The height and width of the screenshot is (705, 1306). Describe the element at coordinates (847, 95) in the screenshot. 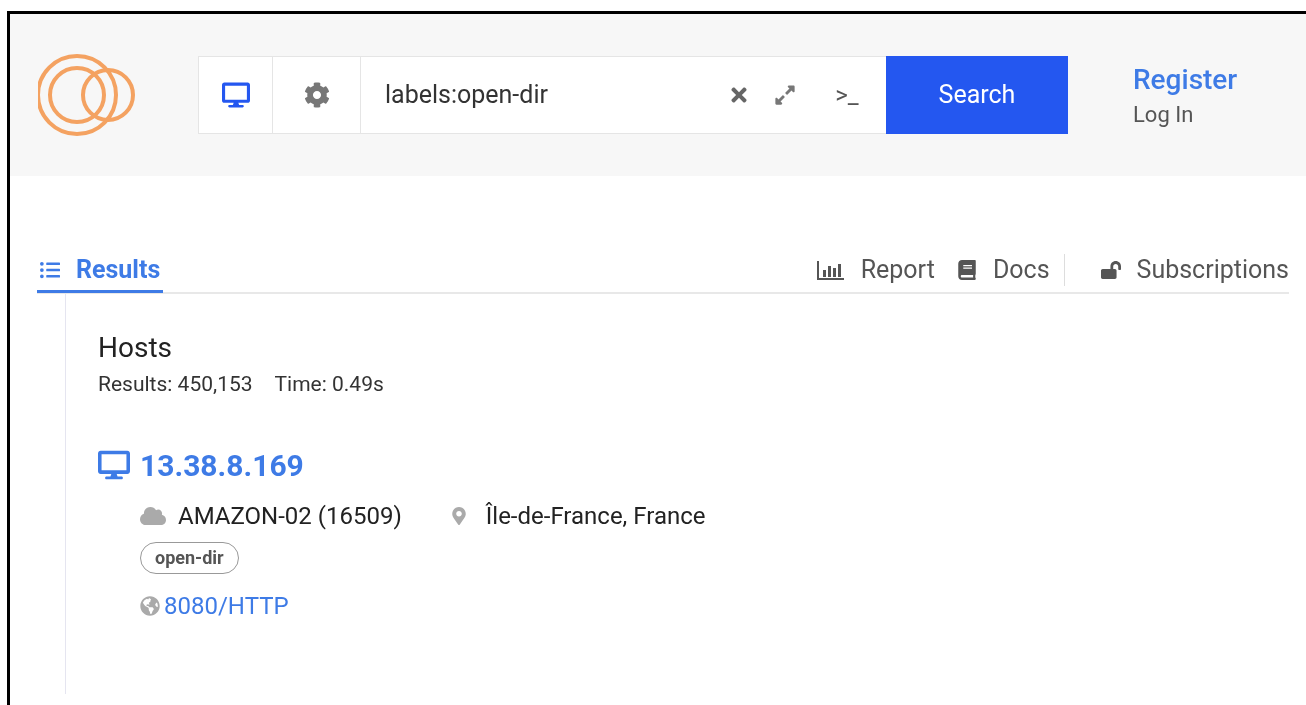

I see `terminal-button: >_` at that location.